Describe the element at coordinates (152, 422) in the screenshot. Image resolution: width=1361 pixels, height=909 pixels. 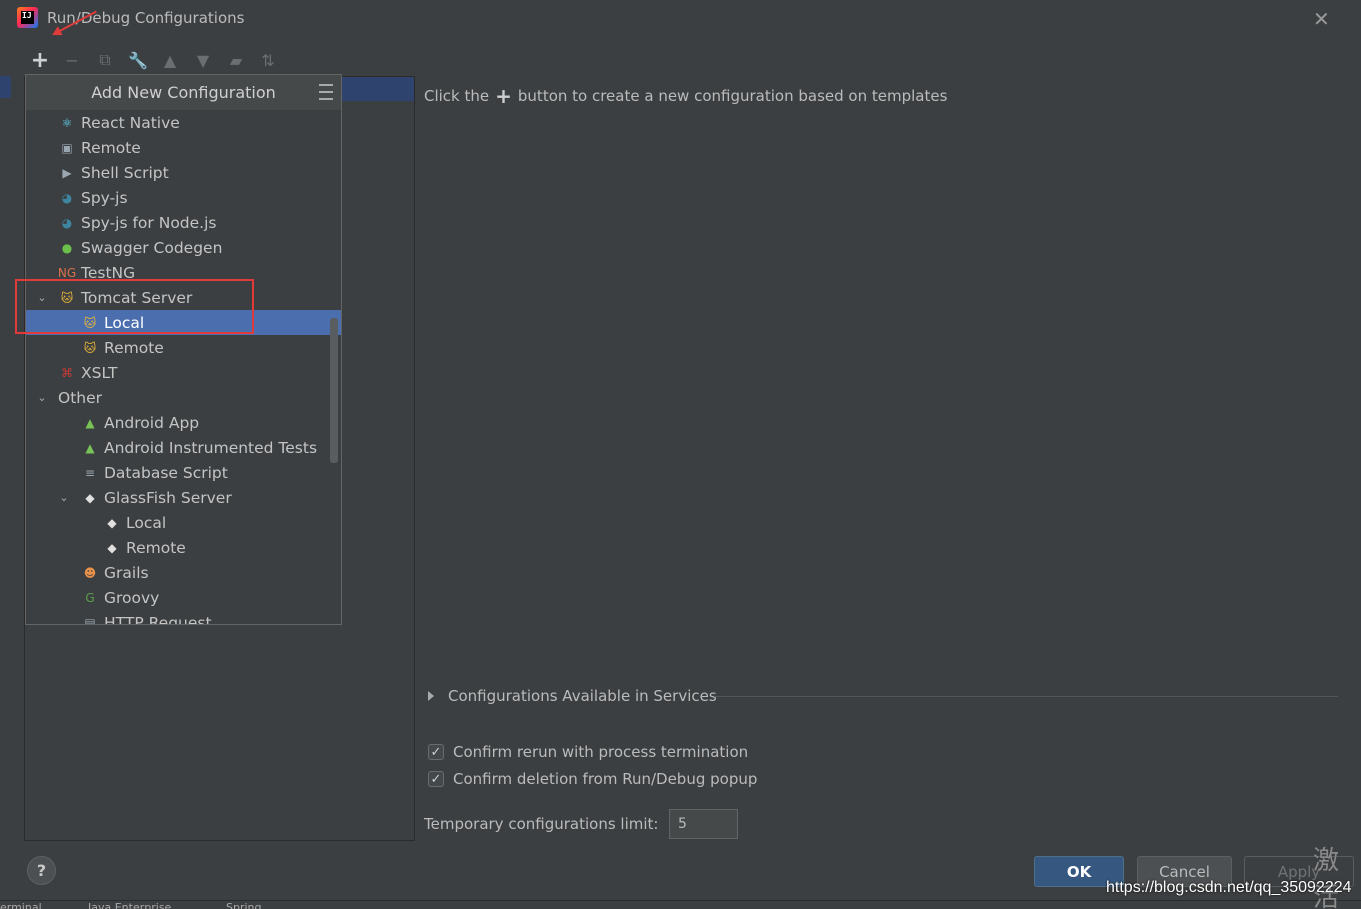
I see `template-item-label: Android App` at that location.